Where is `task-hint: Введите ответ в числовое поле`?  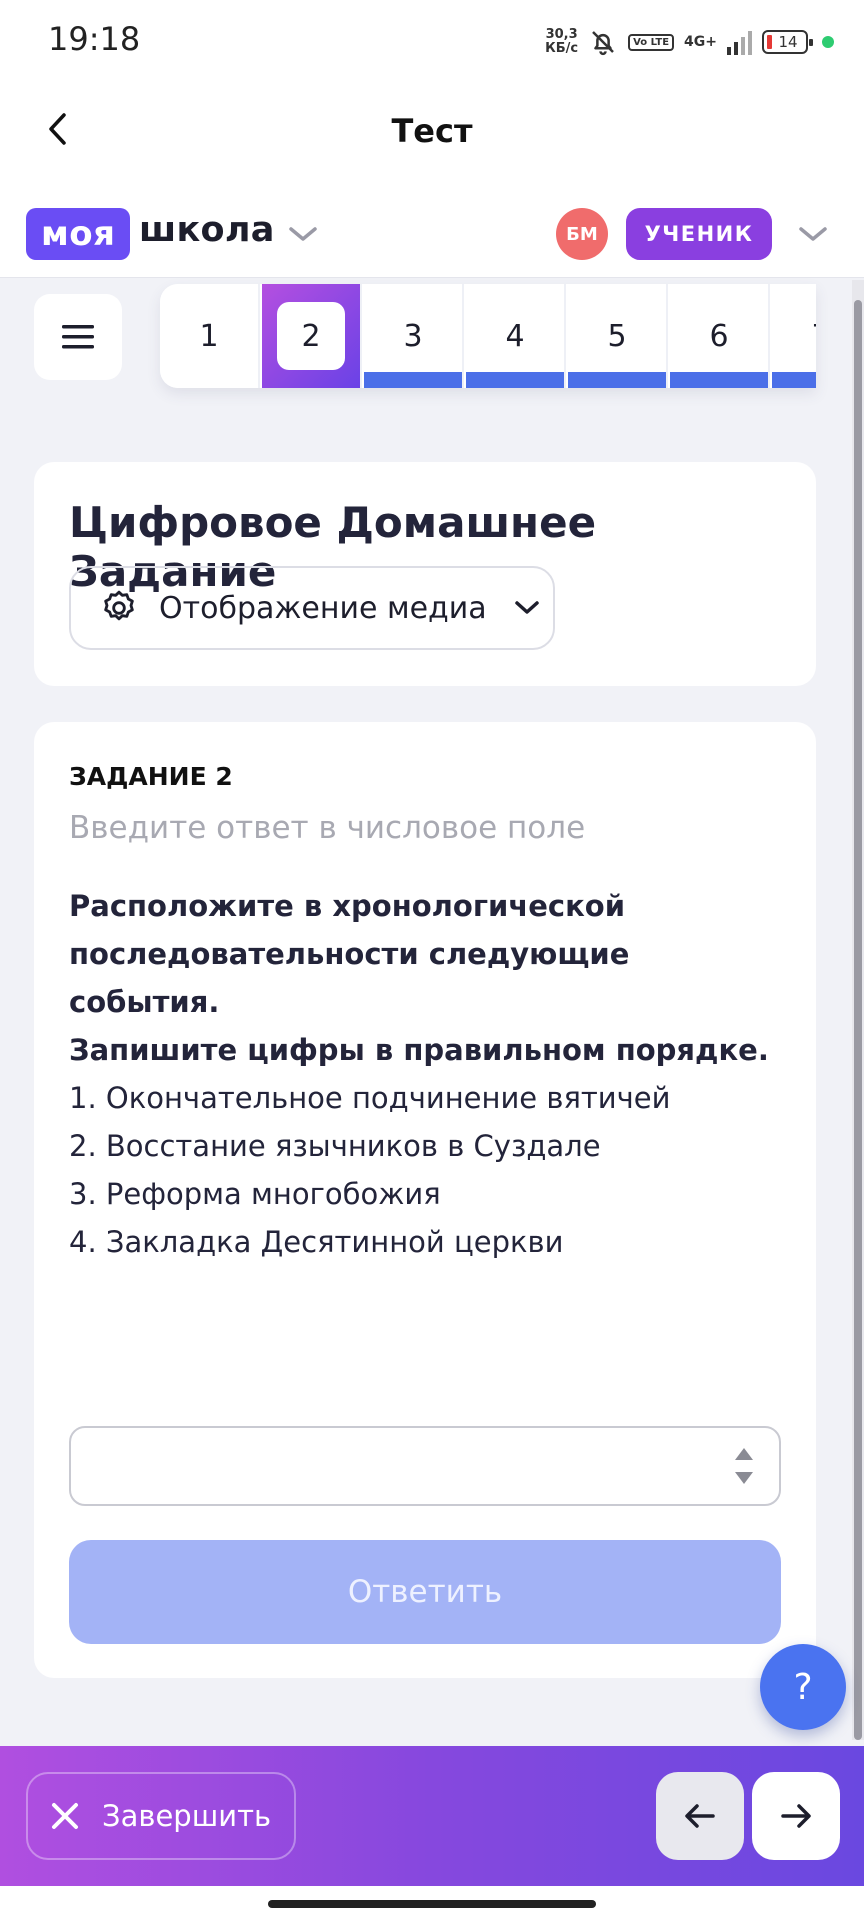
task-hint: Введите ответ в числовое поле is located at coordinates (327, 828).